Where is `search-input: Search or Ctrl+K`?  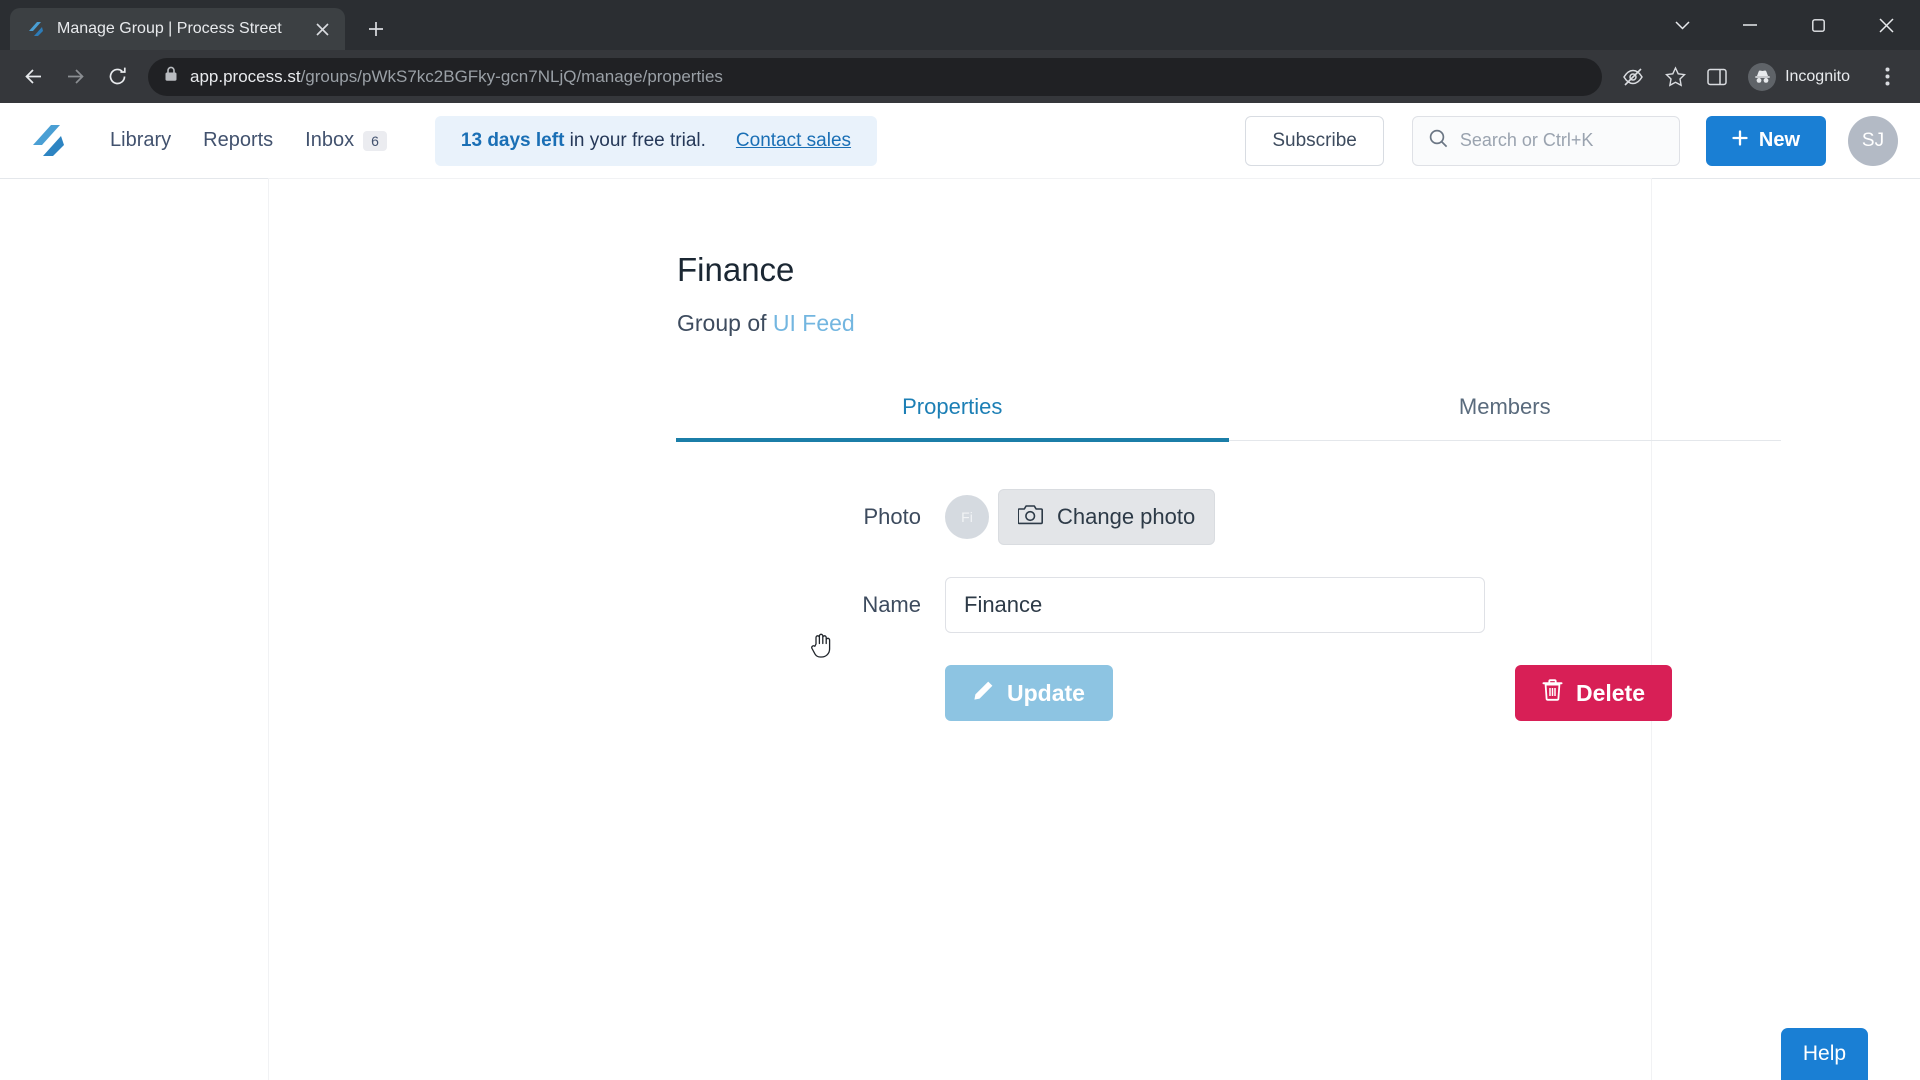
search-input: Search or Ctrl+K is located at coordinates (1545, 140).